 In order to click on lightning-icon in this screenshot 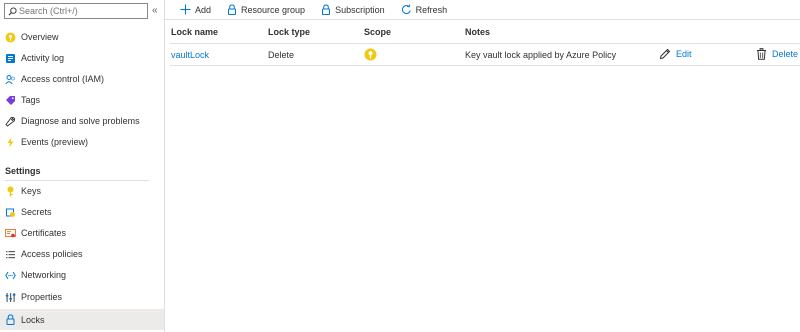, I will do `click(10, 142)`.